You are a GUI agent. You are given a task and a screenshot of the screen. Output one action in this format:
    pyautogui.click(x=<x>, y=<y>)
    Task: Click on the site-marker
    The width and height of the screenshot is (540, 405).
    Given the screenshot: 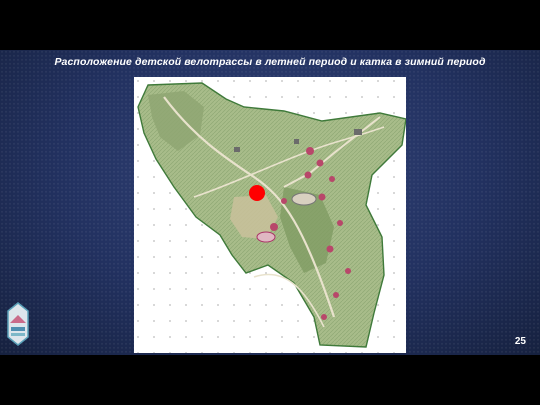 What is the action you would take?
    pyautogui.click(x=257, y=193)
    